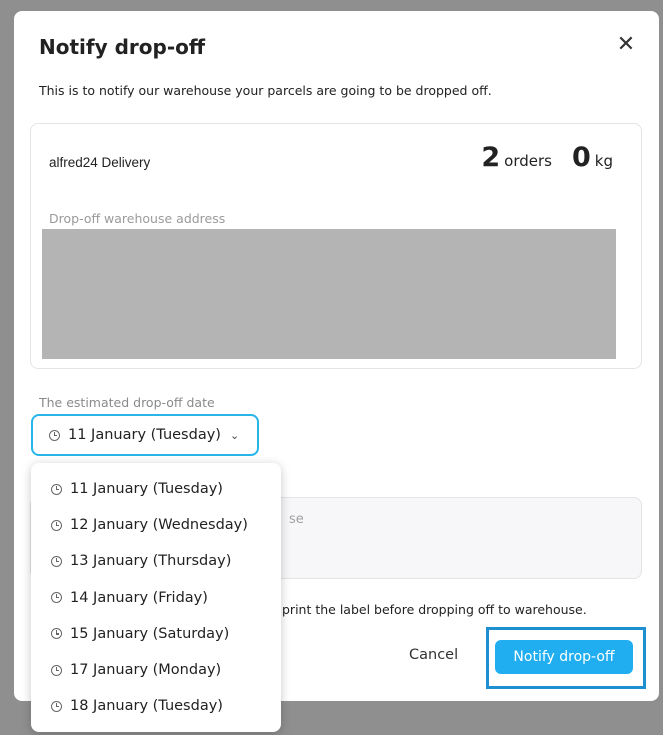 The height and width of the screenshot is (735, 663). I want to click on carrier-name: alfred24 Delivery, so click(100, 162).